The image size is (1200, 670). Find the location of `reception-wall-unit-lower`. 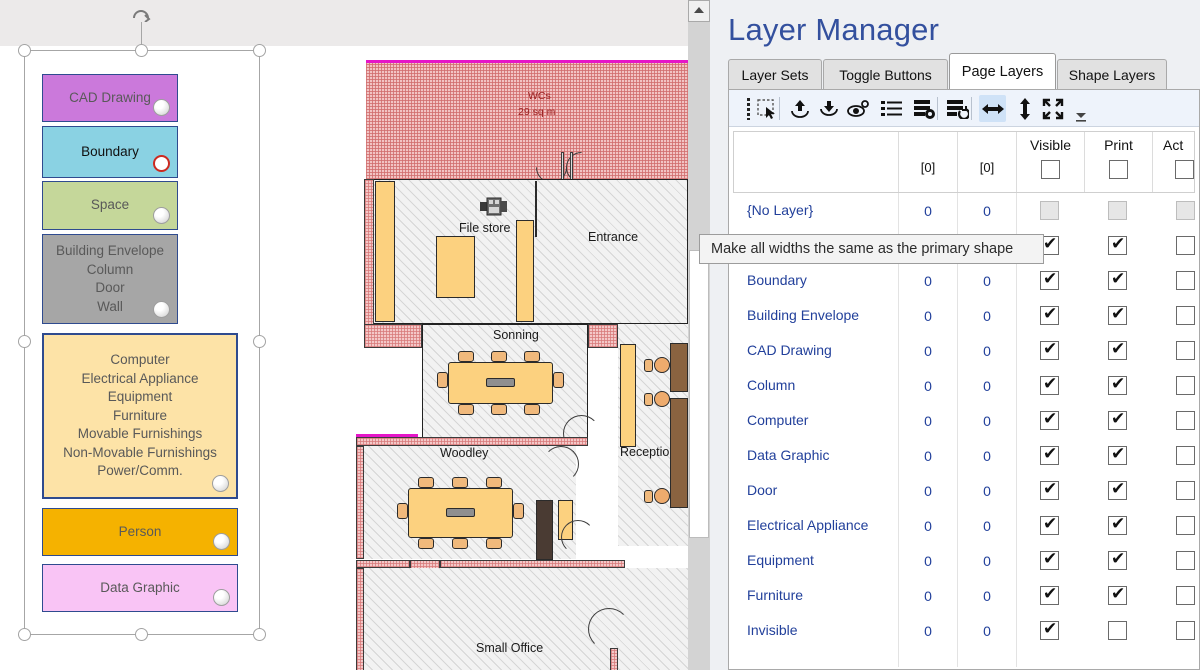

reception-wall-unit-lower is located at coordinates (679, 453).